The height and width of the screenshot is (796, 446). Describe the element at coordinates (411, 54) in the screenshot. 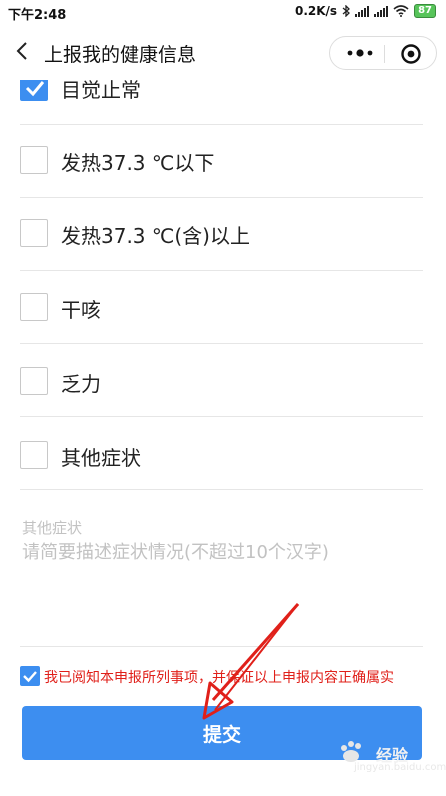

I see `target-close-icon` at that location.